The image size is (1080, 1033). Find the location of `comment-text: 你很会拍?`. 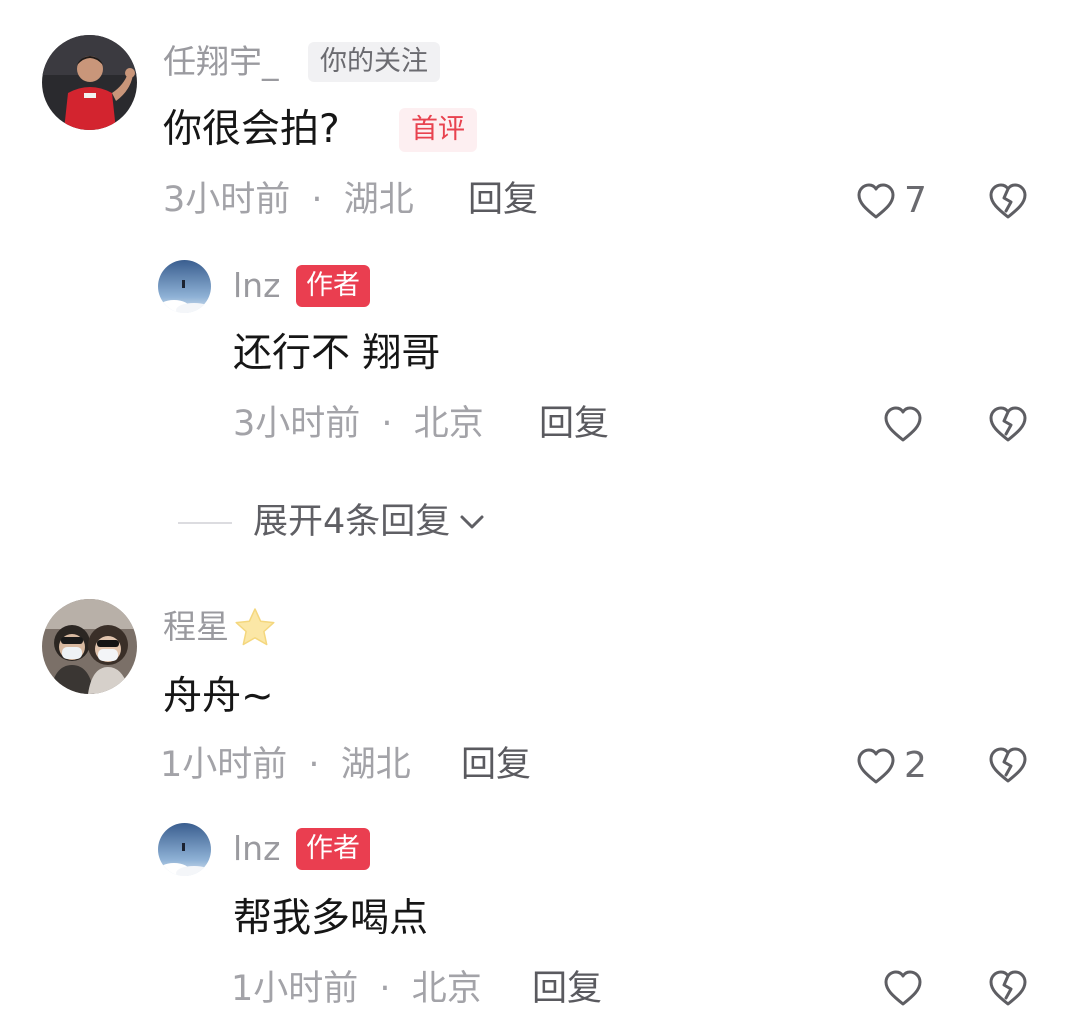

comment-text: 你很会拍? is located at coordinates (251, 129).